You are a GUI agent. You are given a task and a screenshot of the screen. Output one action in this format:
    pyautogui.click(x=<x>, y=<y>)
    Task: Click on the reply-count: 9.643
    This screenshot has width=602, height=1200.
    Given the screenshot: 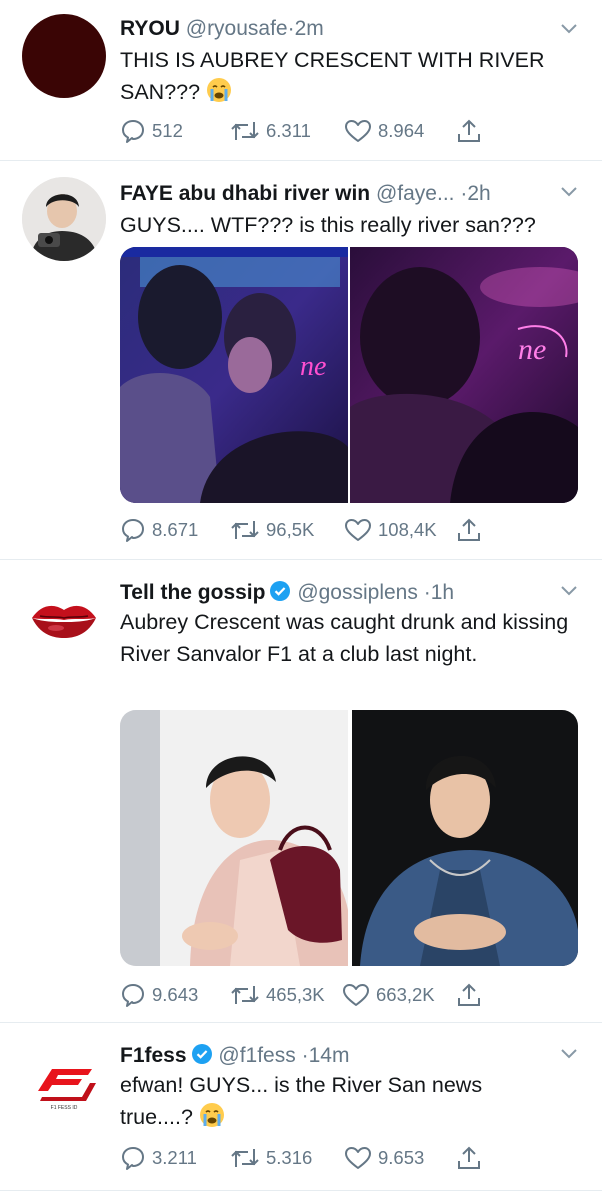 What is the action you would take?
    pyautogui.click(x=175, y=994)
    